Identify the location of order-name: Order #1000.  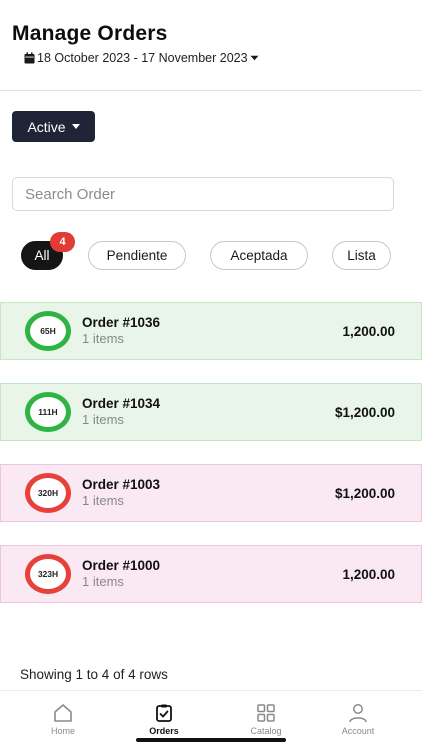
(121, 565).